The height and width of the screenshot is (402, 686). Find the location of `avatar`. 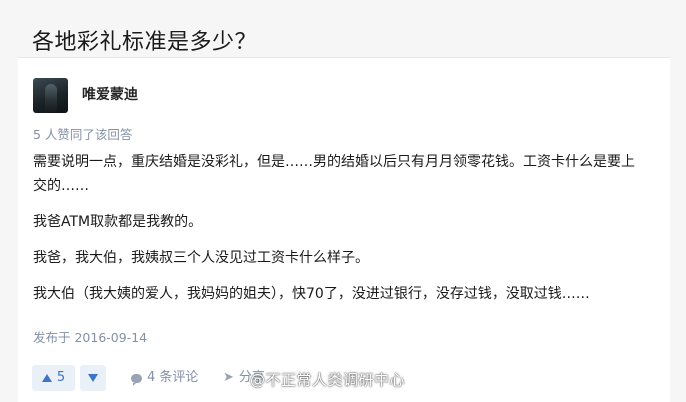

avatar is located at coordinates (50, 95).